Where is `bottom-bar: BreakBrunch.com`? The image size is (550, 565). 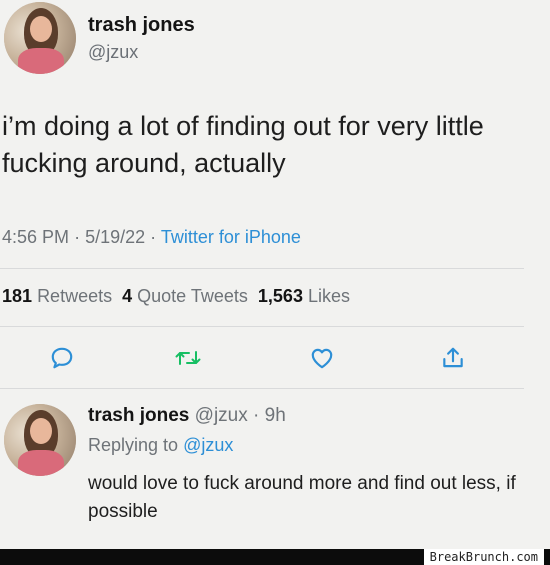
bottom-bar: BreakBrunch.com is located at coordinates (275, 557).